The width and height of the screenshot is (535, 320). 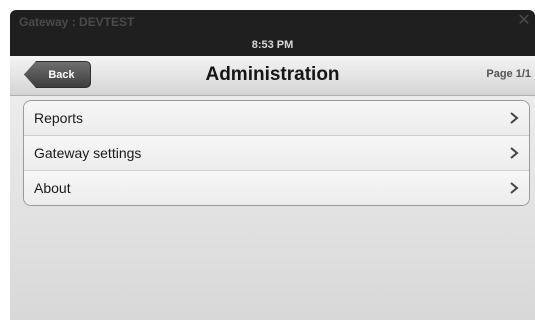 I want to click on menu-item-reports: Reports, so click(x=276, y=118).